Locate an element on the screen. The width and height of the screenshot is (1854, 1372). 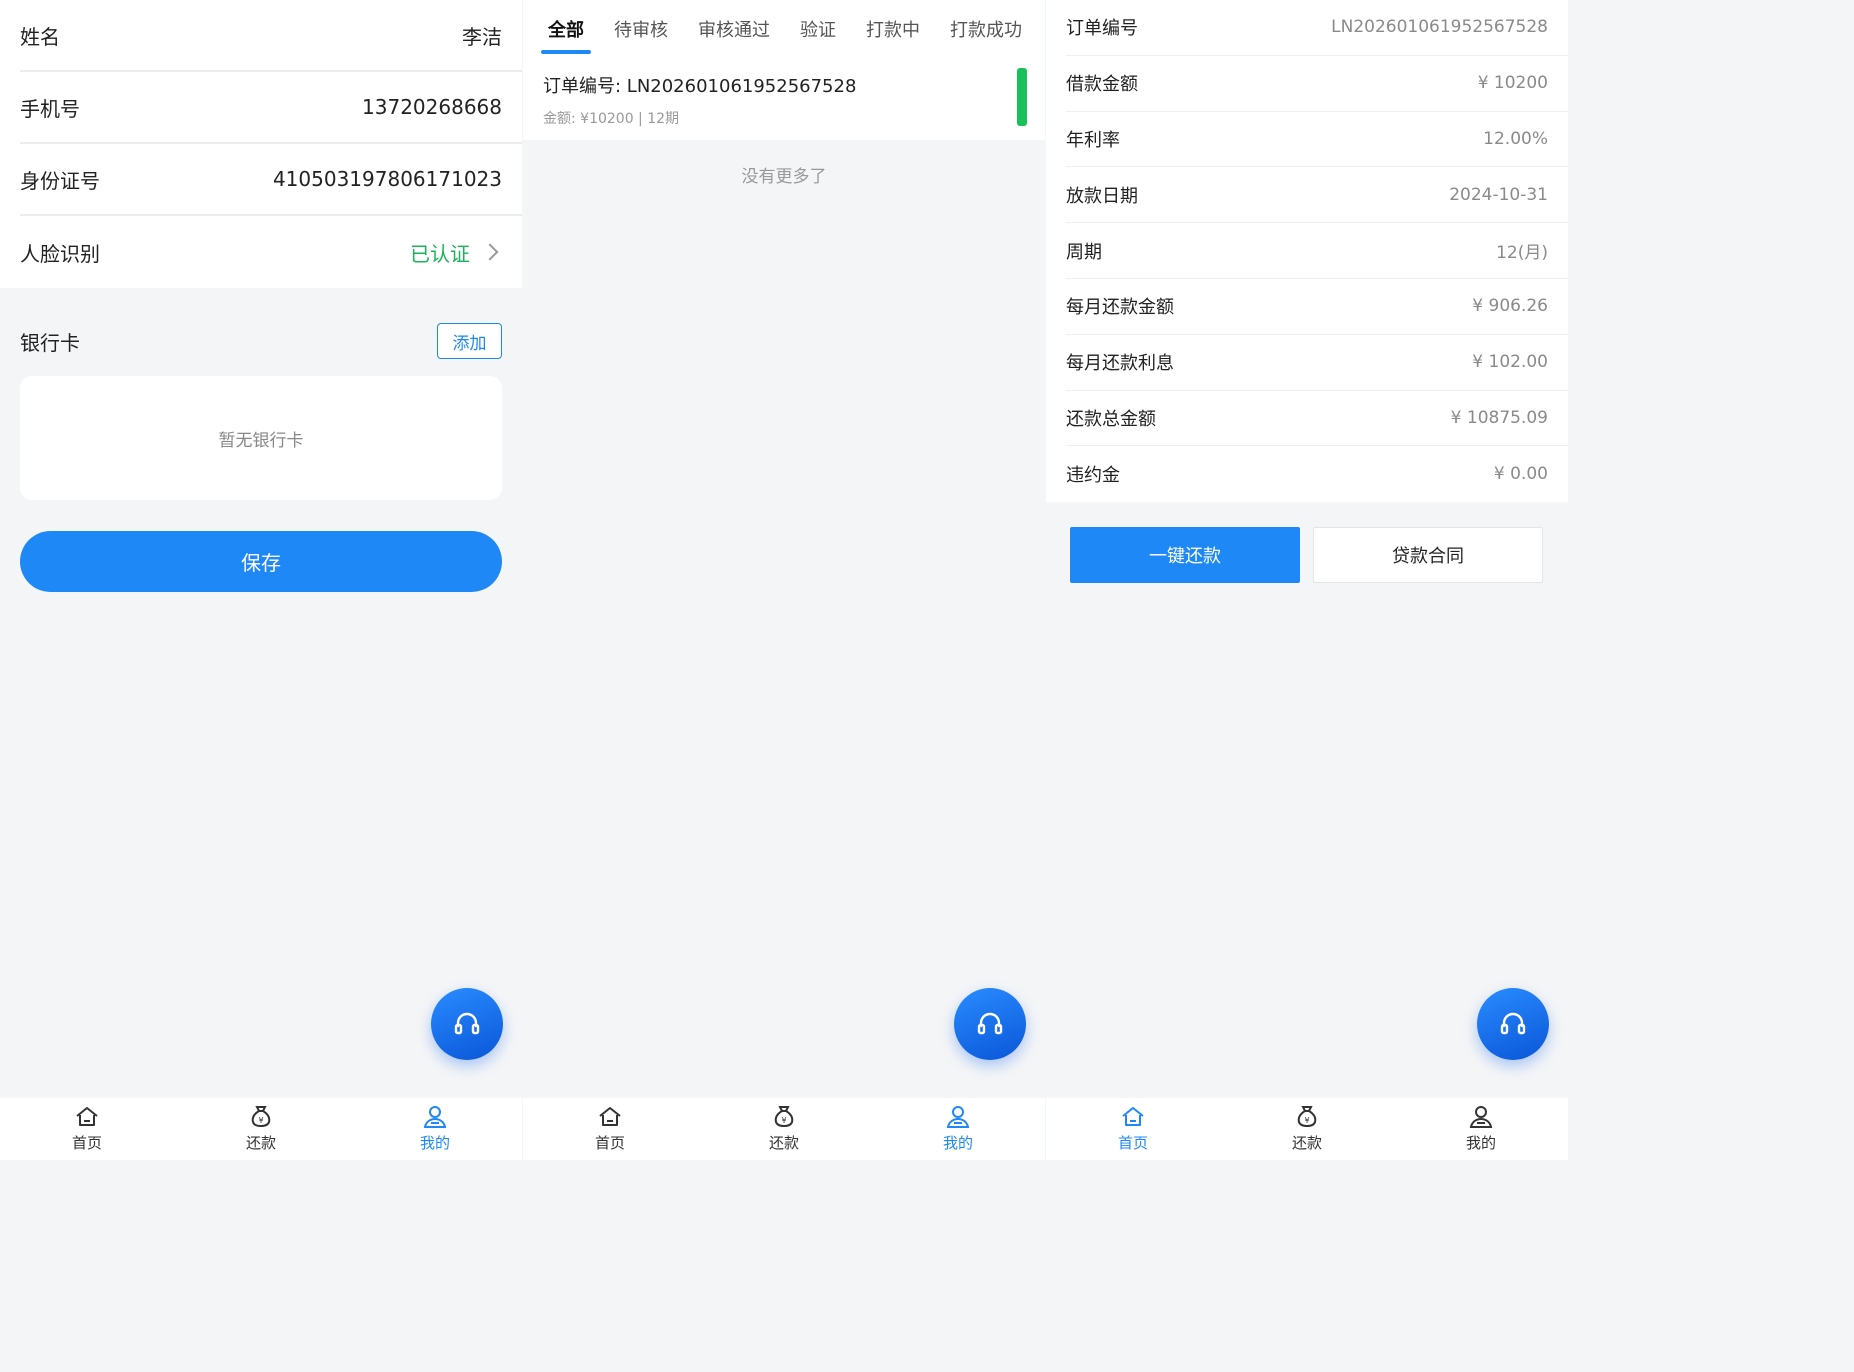
order-summary: 金额: ¥10200 | 12期 is located at coordinates (611, 119).